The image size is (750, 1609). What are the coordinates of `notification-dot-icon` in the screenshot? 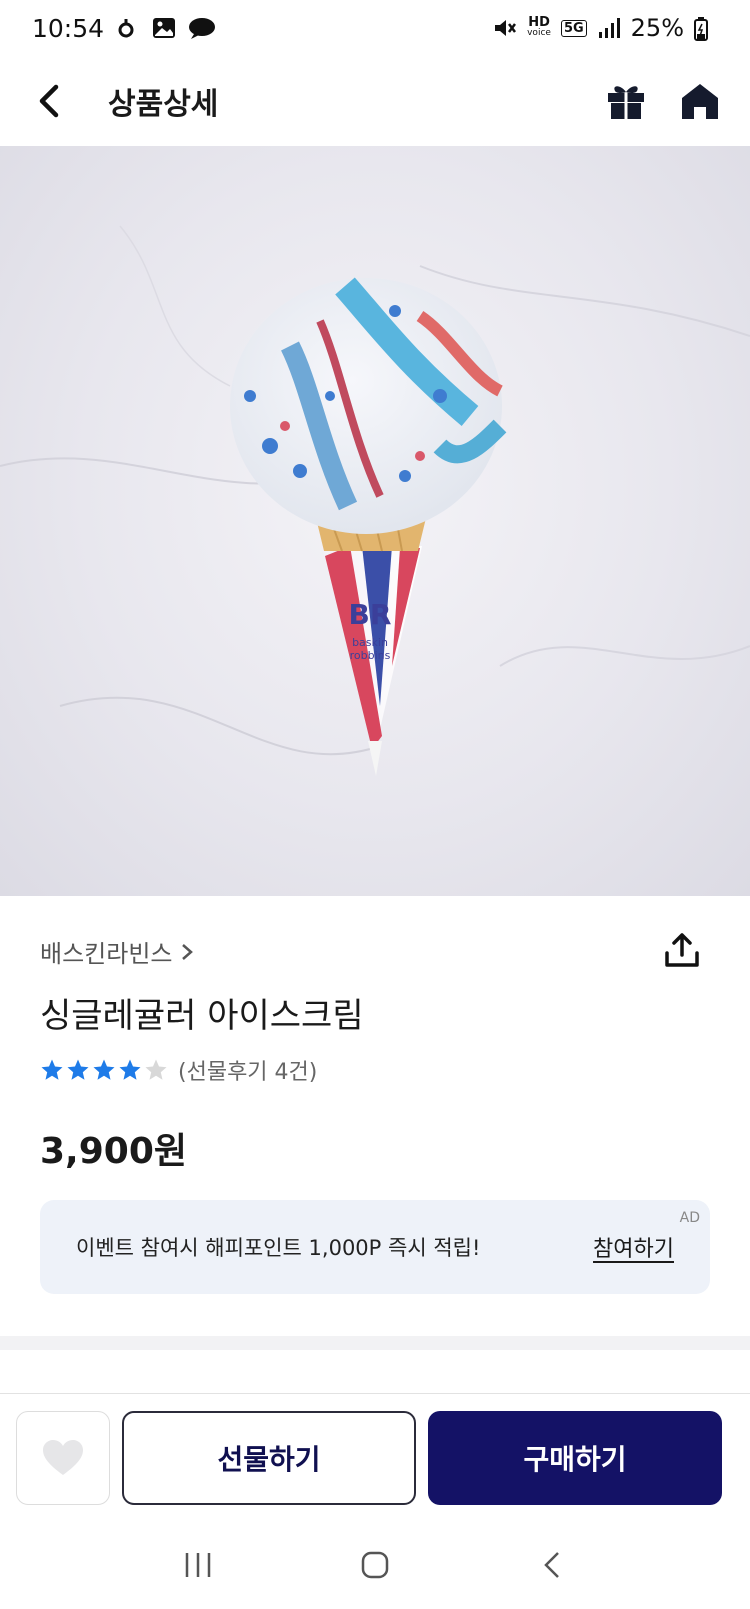 It's located at (128, 28).